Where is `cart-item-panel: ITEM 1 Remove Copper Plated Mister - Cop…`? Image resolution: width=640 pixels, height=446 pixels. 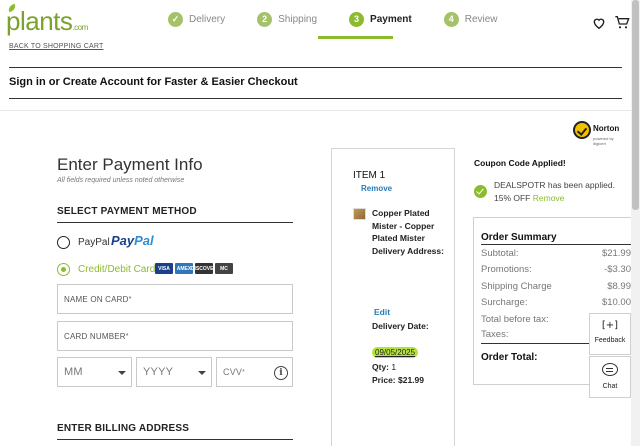
cart-item-panel: ITEM 1 Remove Copper Plated Mister - Cop… is located at coordinates (393, 297).